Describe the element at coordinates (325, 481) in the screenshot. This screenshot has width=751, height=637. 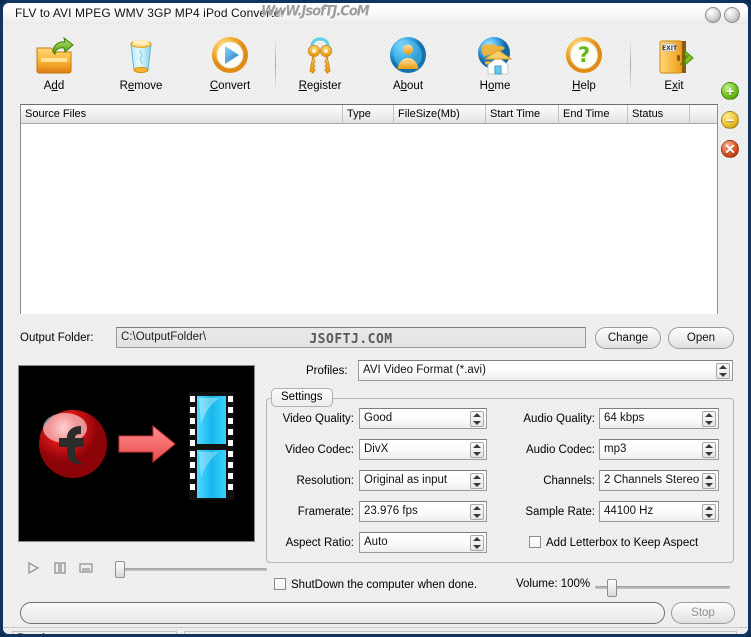
I see `resolution-label: Resolution:` at that location.